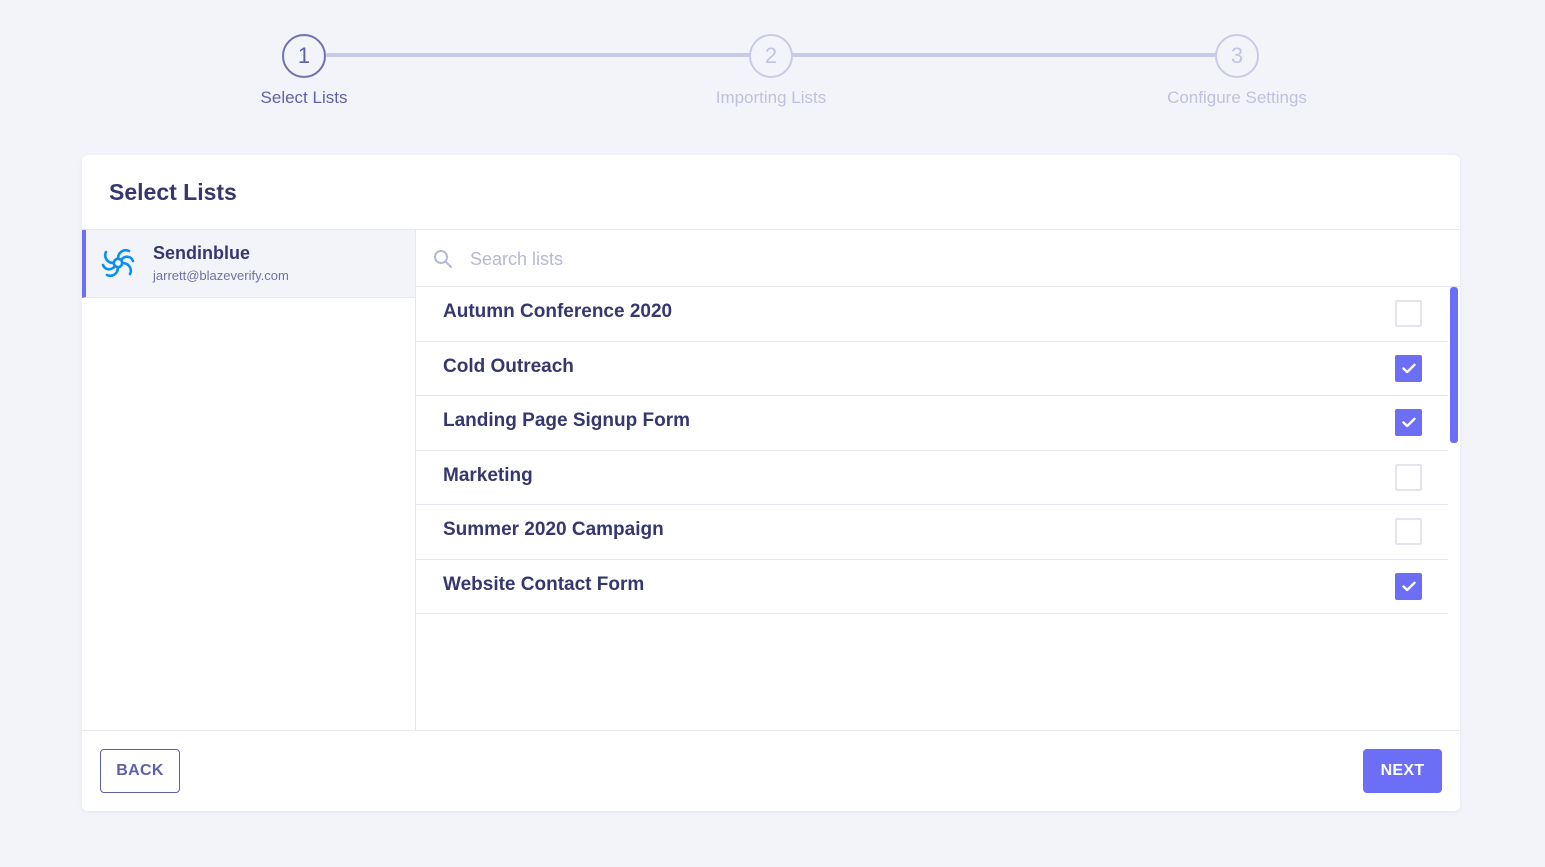 The height and width of the screenshot is (867, 1545). I want to click on step-3-indicator: 3, so click(1237, 56).